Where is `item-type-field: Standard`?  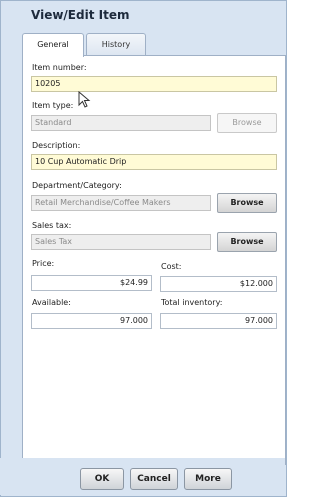 item-type-field: Standard is located at coordinates (121, 123).